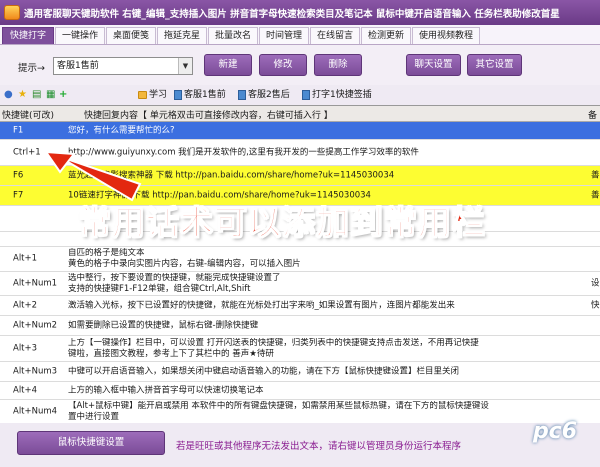  What do you see at coordinates (283, 65) in the screenshot?
I see `edit-button: 修改` at bounding box center [283, 65].